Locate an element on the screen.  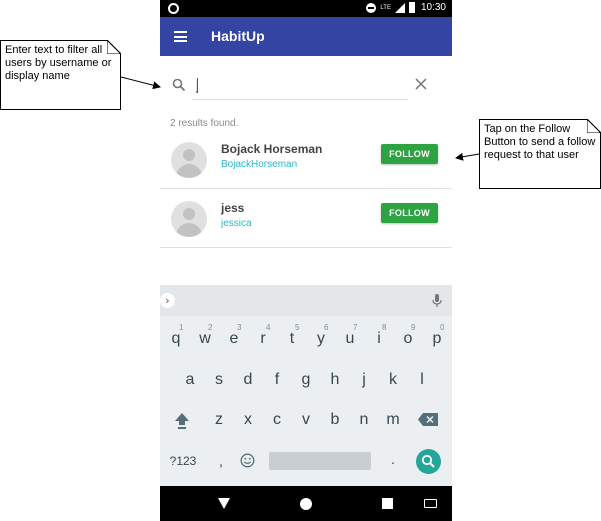
keyboard-key: w2 is located at coordinates (205, 339).